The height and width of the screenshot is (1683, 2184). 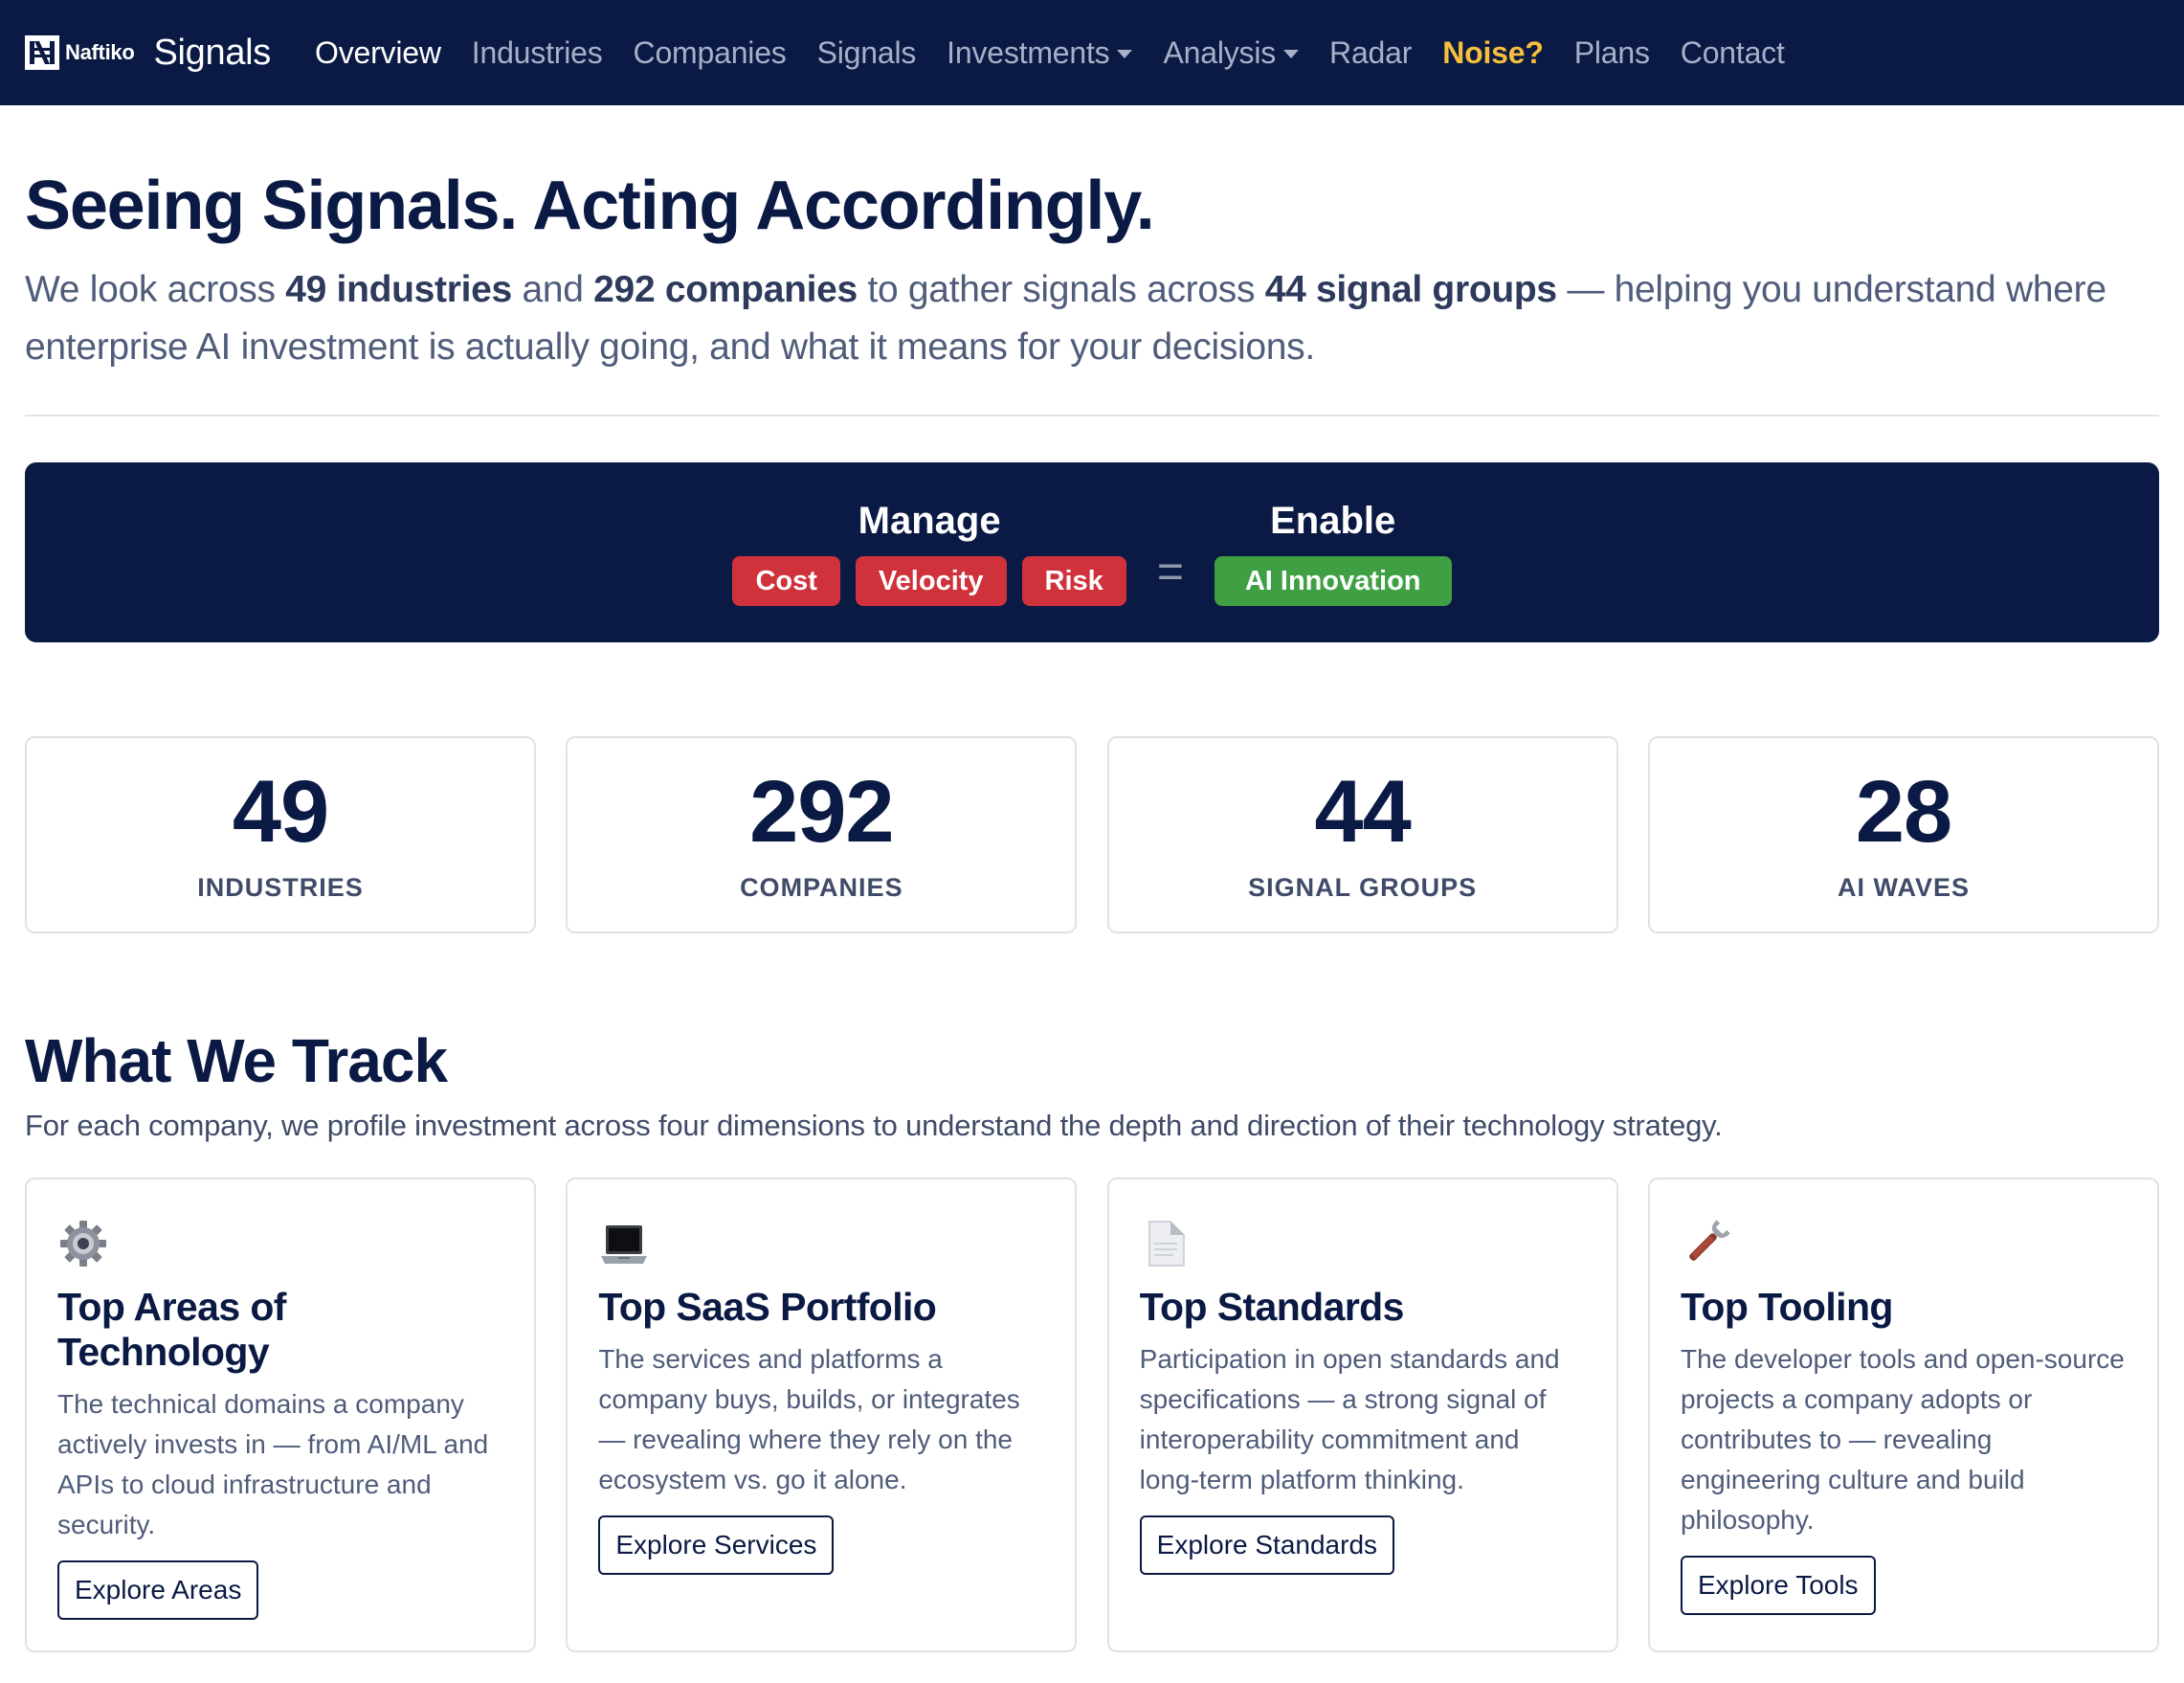 What do you see at coordinates (1220, 52) in the screenshot?
I see `nav-analysis-label: Analysis` at bounding box center [1220, 52].